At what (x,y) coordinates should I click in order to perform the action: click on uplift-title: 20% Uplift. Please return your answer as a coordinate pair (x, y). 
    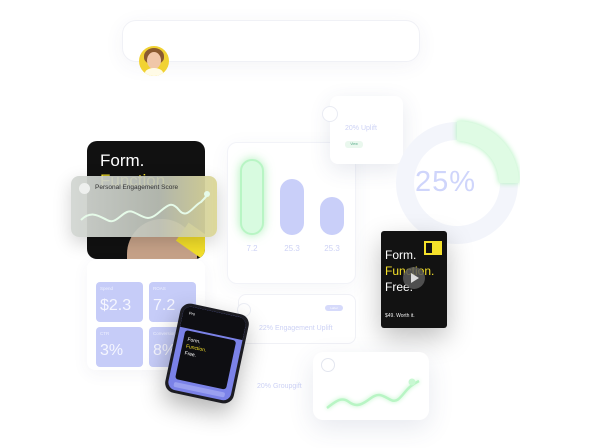
    Looking at the image, I should click on (361, 128).